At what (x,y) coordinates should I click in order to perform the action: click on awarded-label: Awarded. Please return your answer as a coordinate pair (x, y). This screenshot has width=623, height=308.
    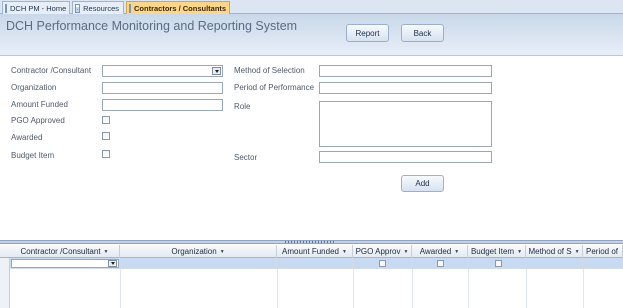
    Looking at the image, I should click on (27, 137).